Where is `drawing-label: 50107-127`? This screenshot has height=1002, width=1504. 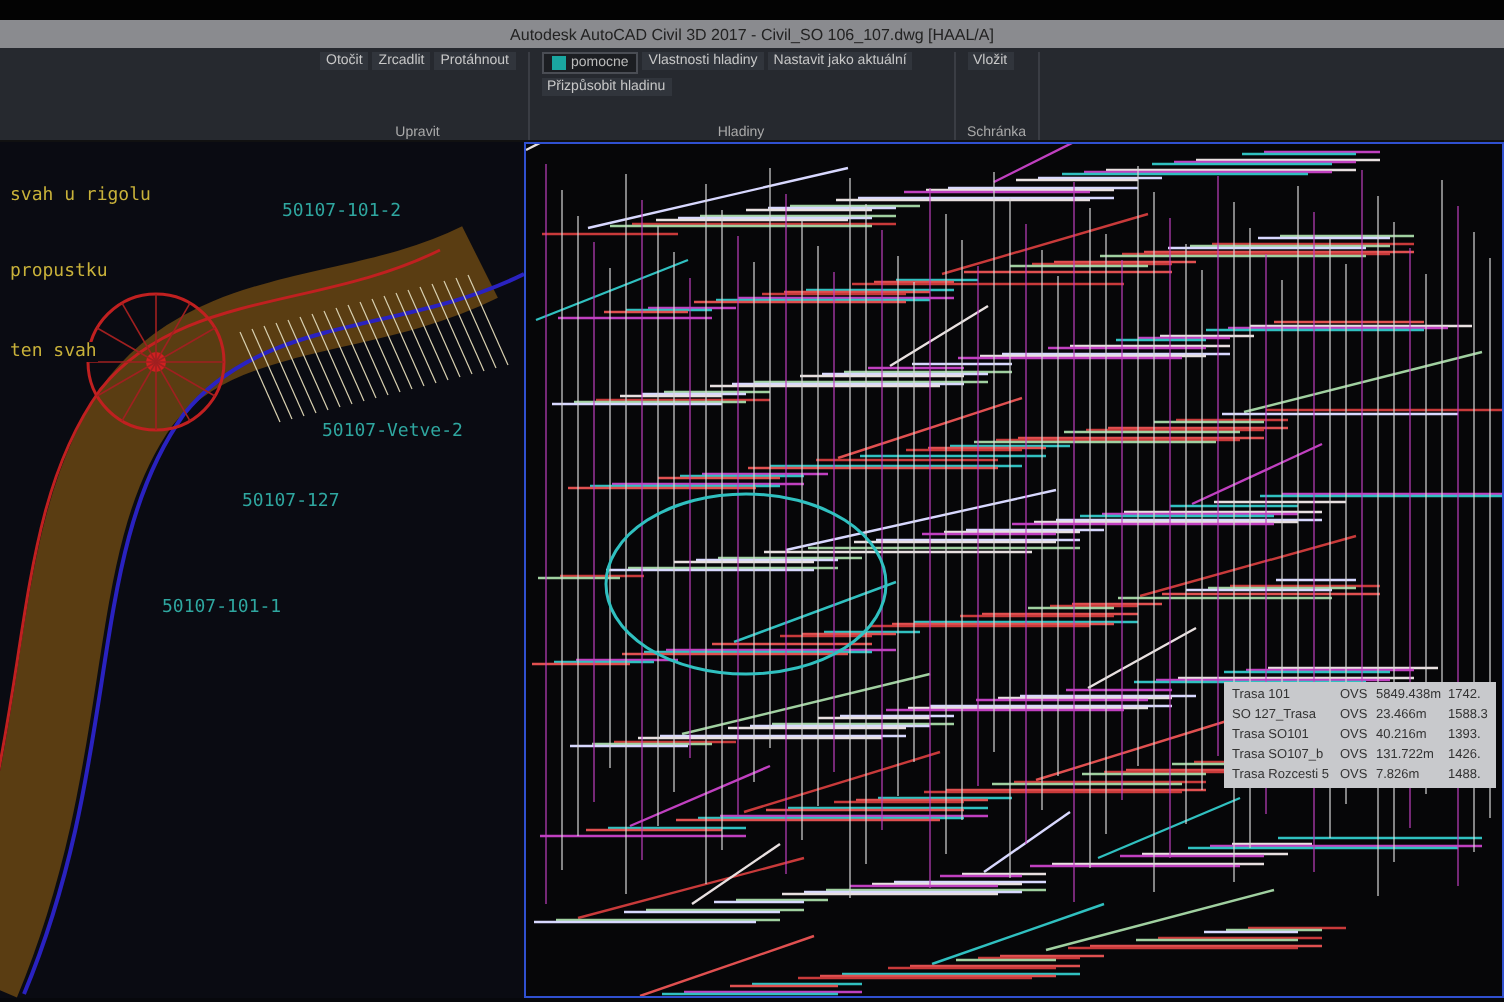
drawing-label: 50107-127 is located at coordinates (291, 502).